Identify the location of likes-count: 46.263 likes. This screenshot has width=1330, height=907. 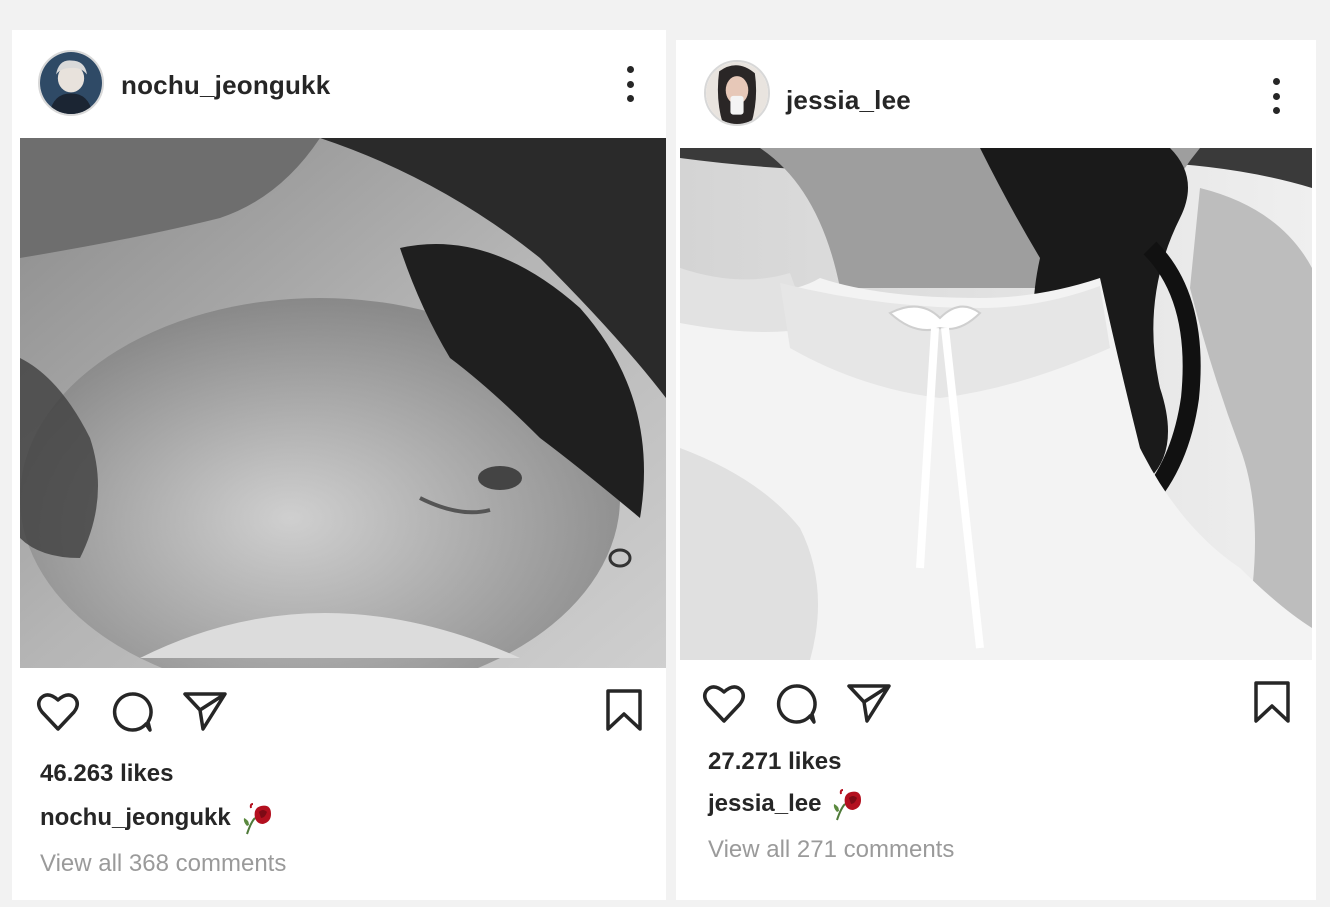
(106, 774).